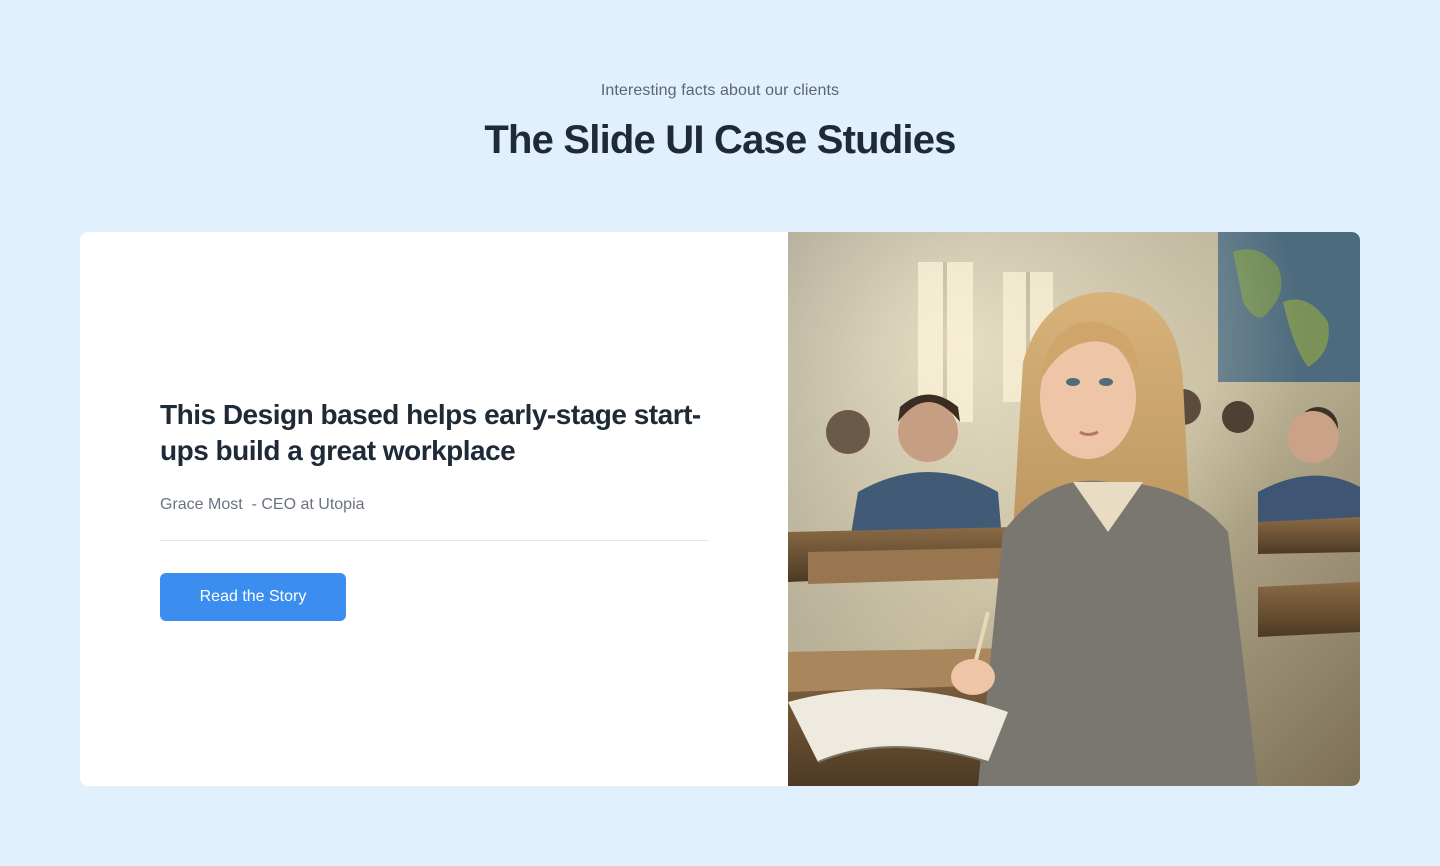 This screenshot has height=866, width=1440. What do you see at coordinates (440, 505) in the screenshot?
I see `case-study-byline: Grace Most - CEO at Utopia` at bounding box center [440, 505].